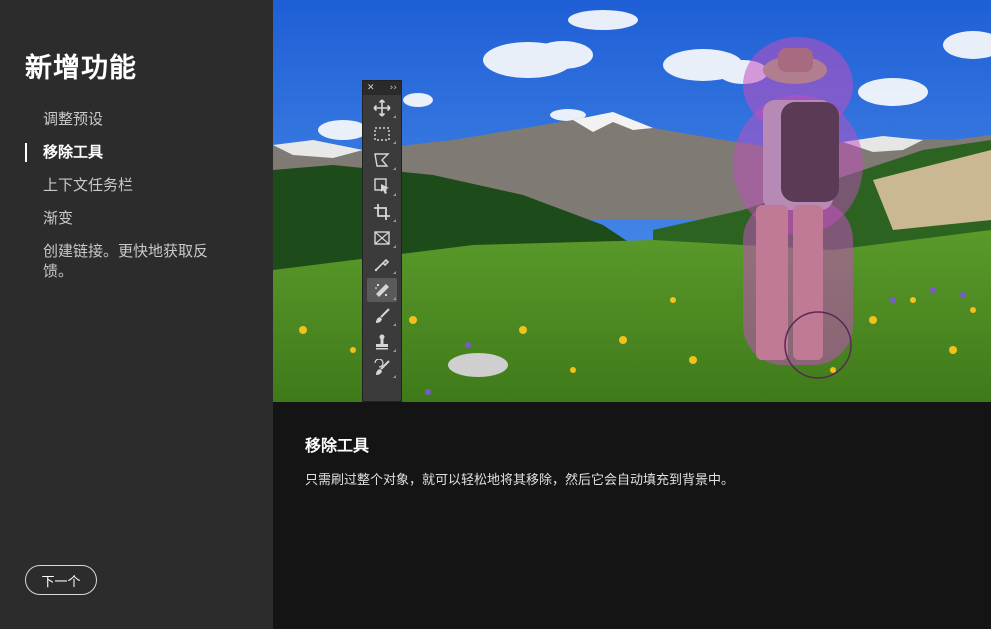  What do you see at coordinates (136, 261) in the screenshot?
I see `sidebar-item-share-for-review: 创建链接。更快地获取反馈。` at bounding box center [136, 261].